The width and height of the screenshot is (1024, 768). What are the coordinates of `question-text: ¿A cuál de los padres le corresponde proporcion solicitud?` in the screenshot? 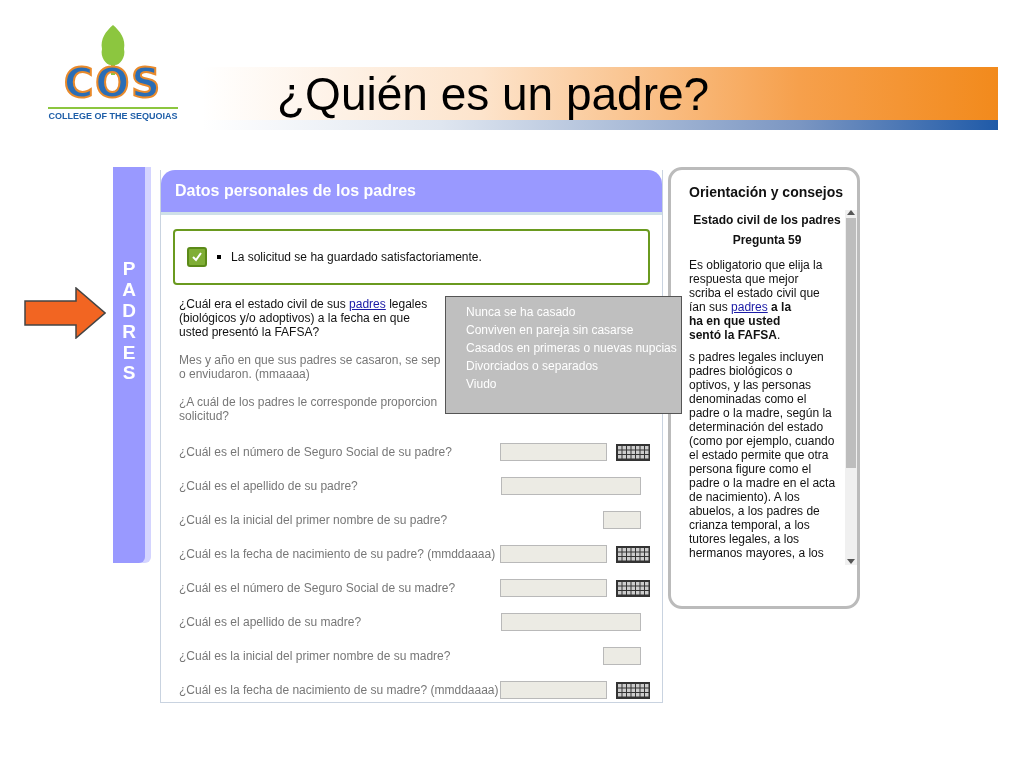 It's located at (308, 409).